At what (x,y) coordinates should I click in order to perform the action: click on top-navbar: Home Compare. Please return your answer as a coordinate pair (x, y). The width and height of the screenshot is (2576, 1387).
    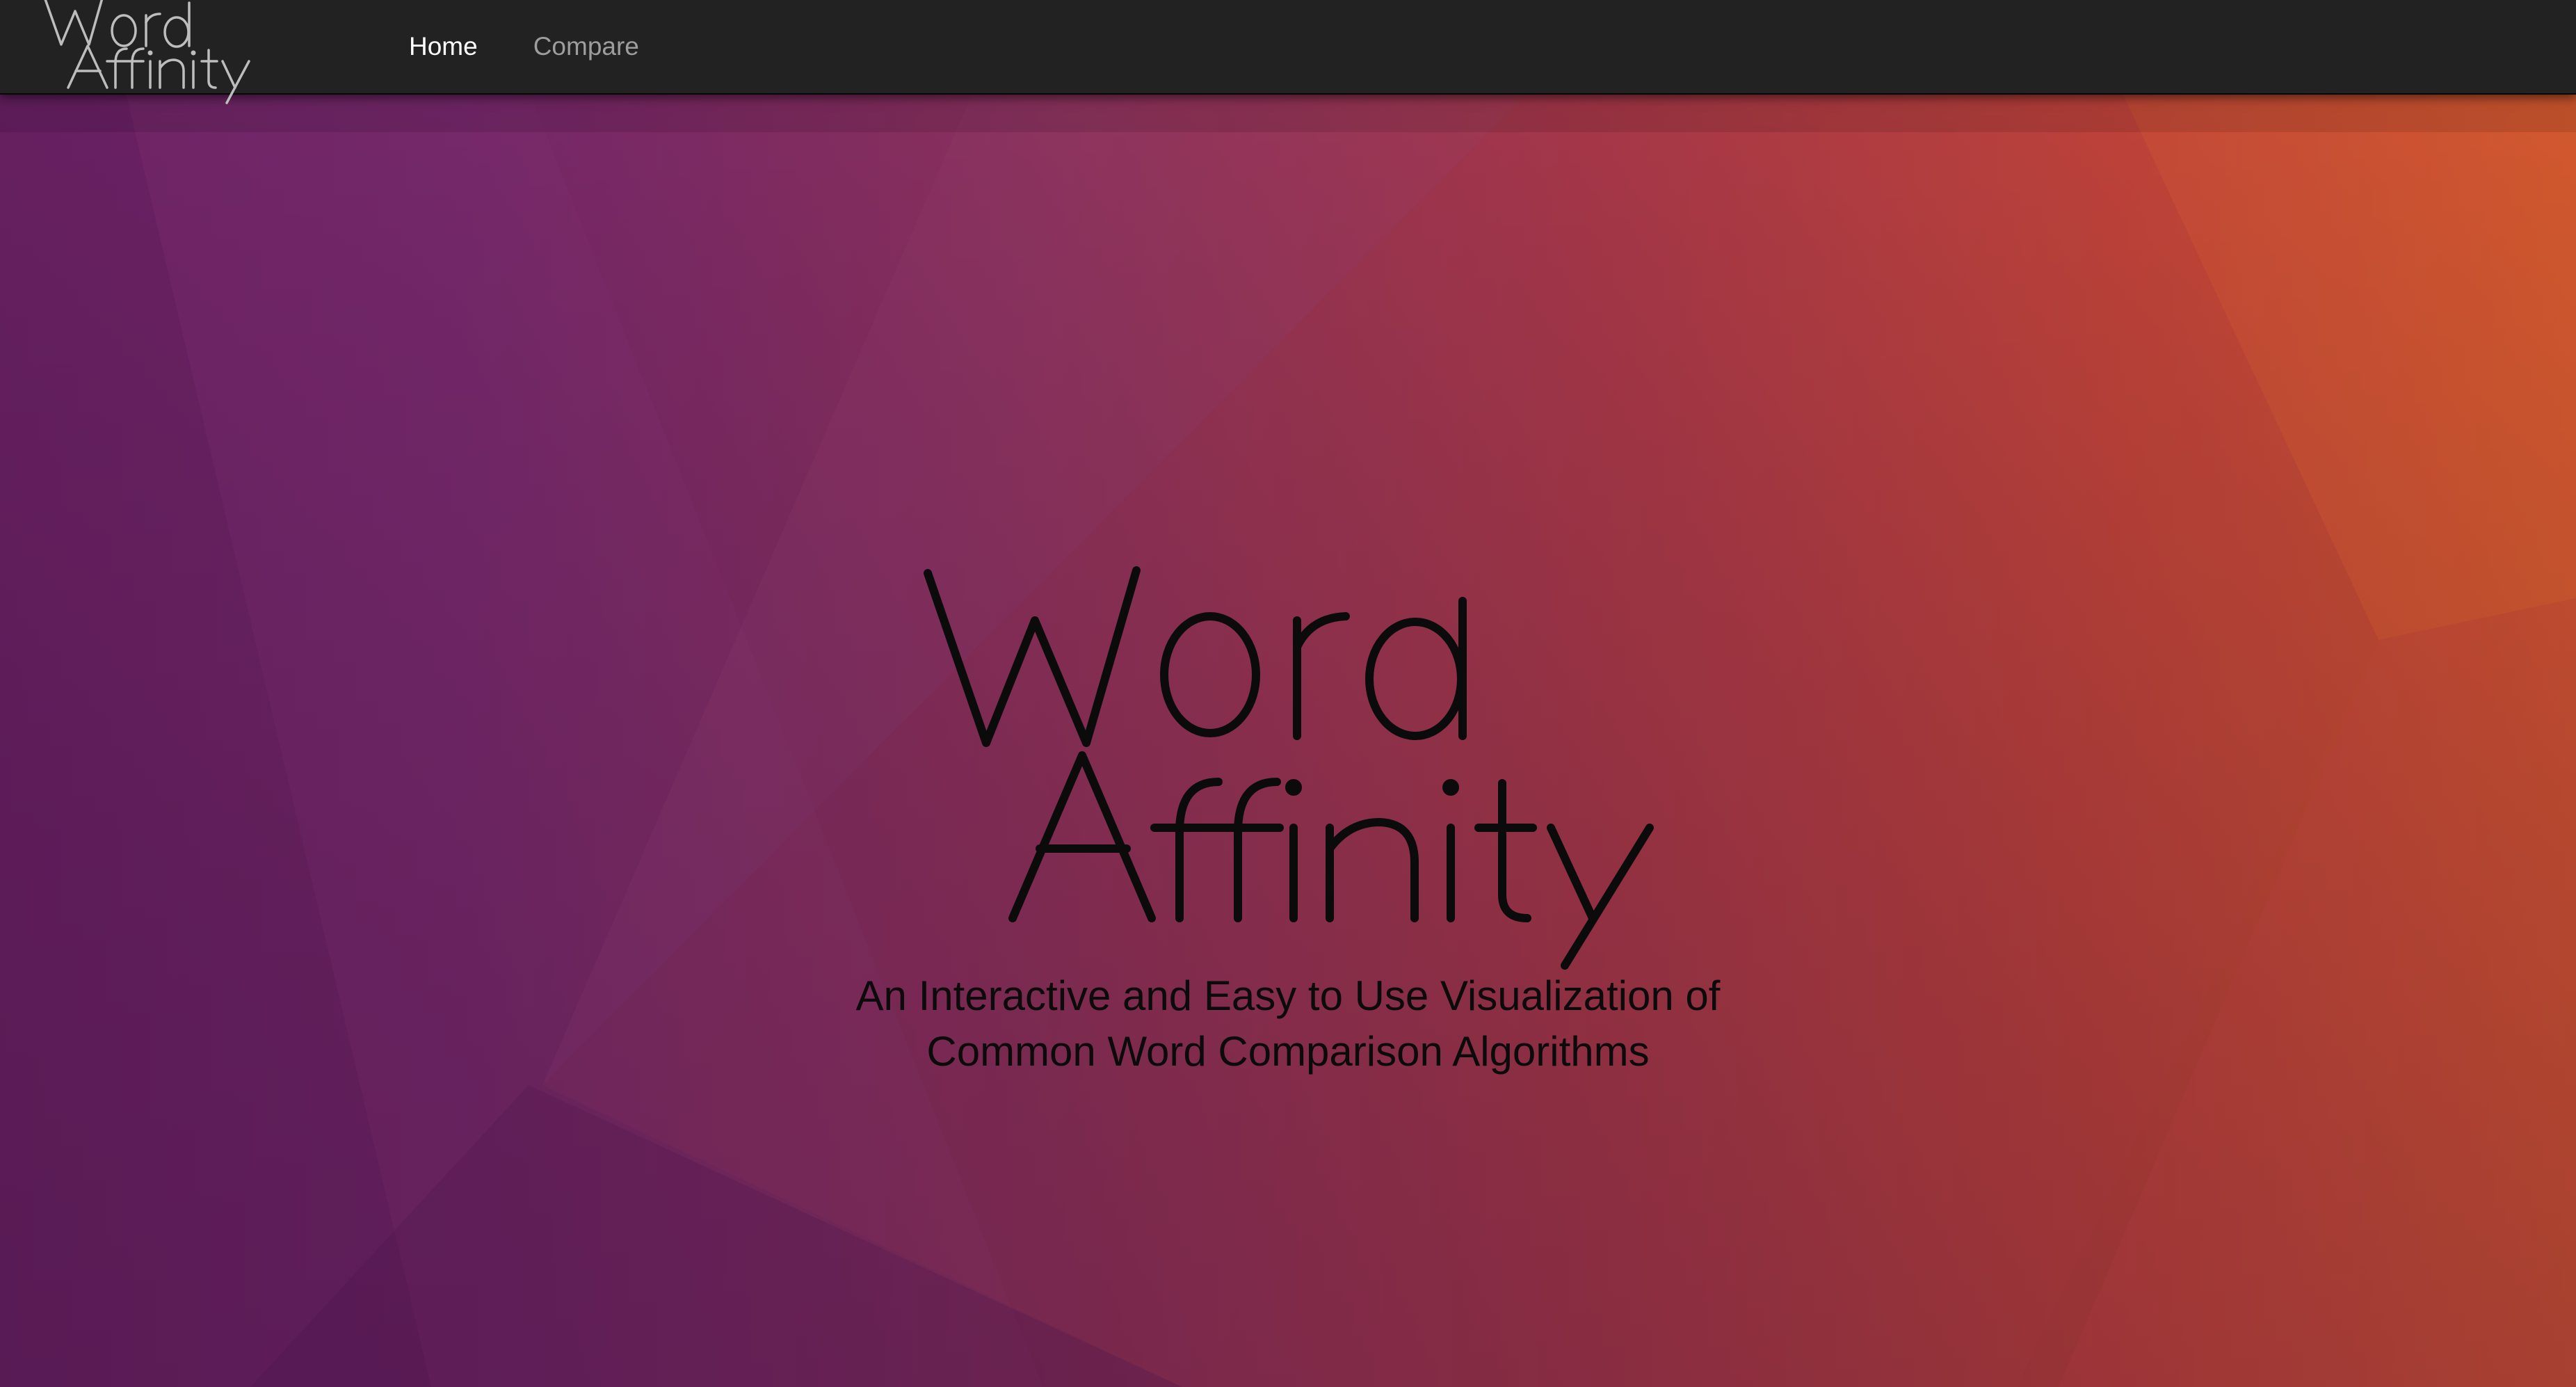
    Looking at the image, I should click on (1288, 52).